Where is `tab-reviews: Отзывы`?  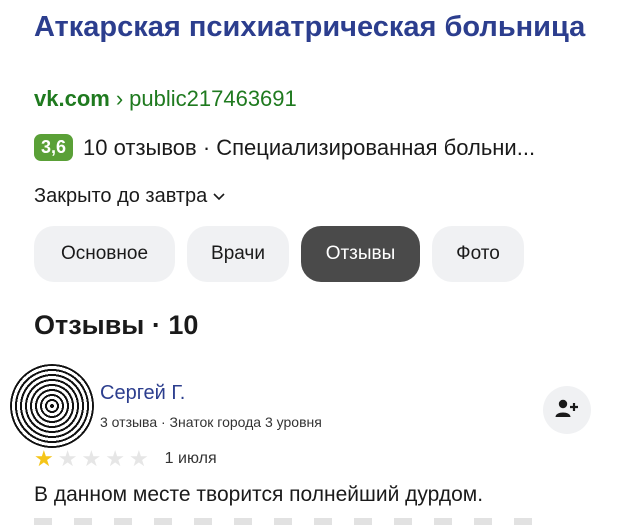 tab-reviews: Отзывы is located at coordinates (360, 254).